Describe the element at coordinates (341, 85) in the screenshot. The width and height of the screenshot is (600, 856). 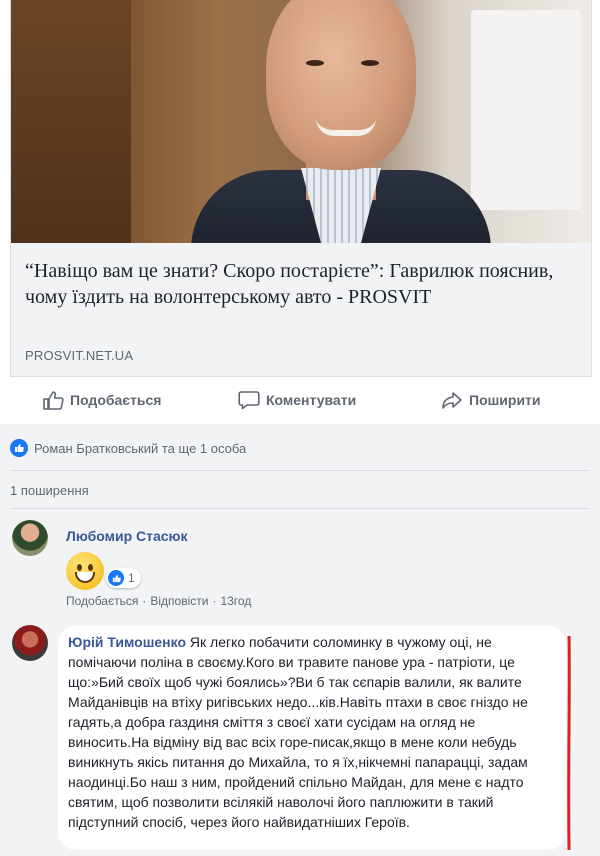
I see `person-head` at that location.